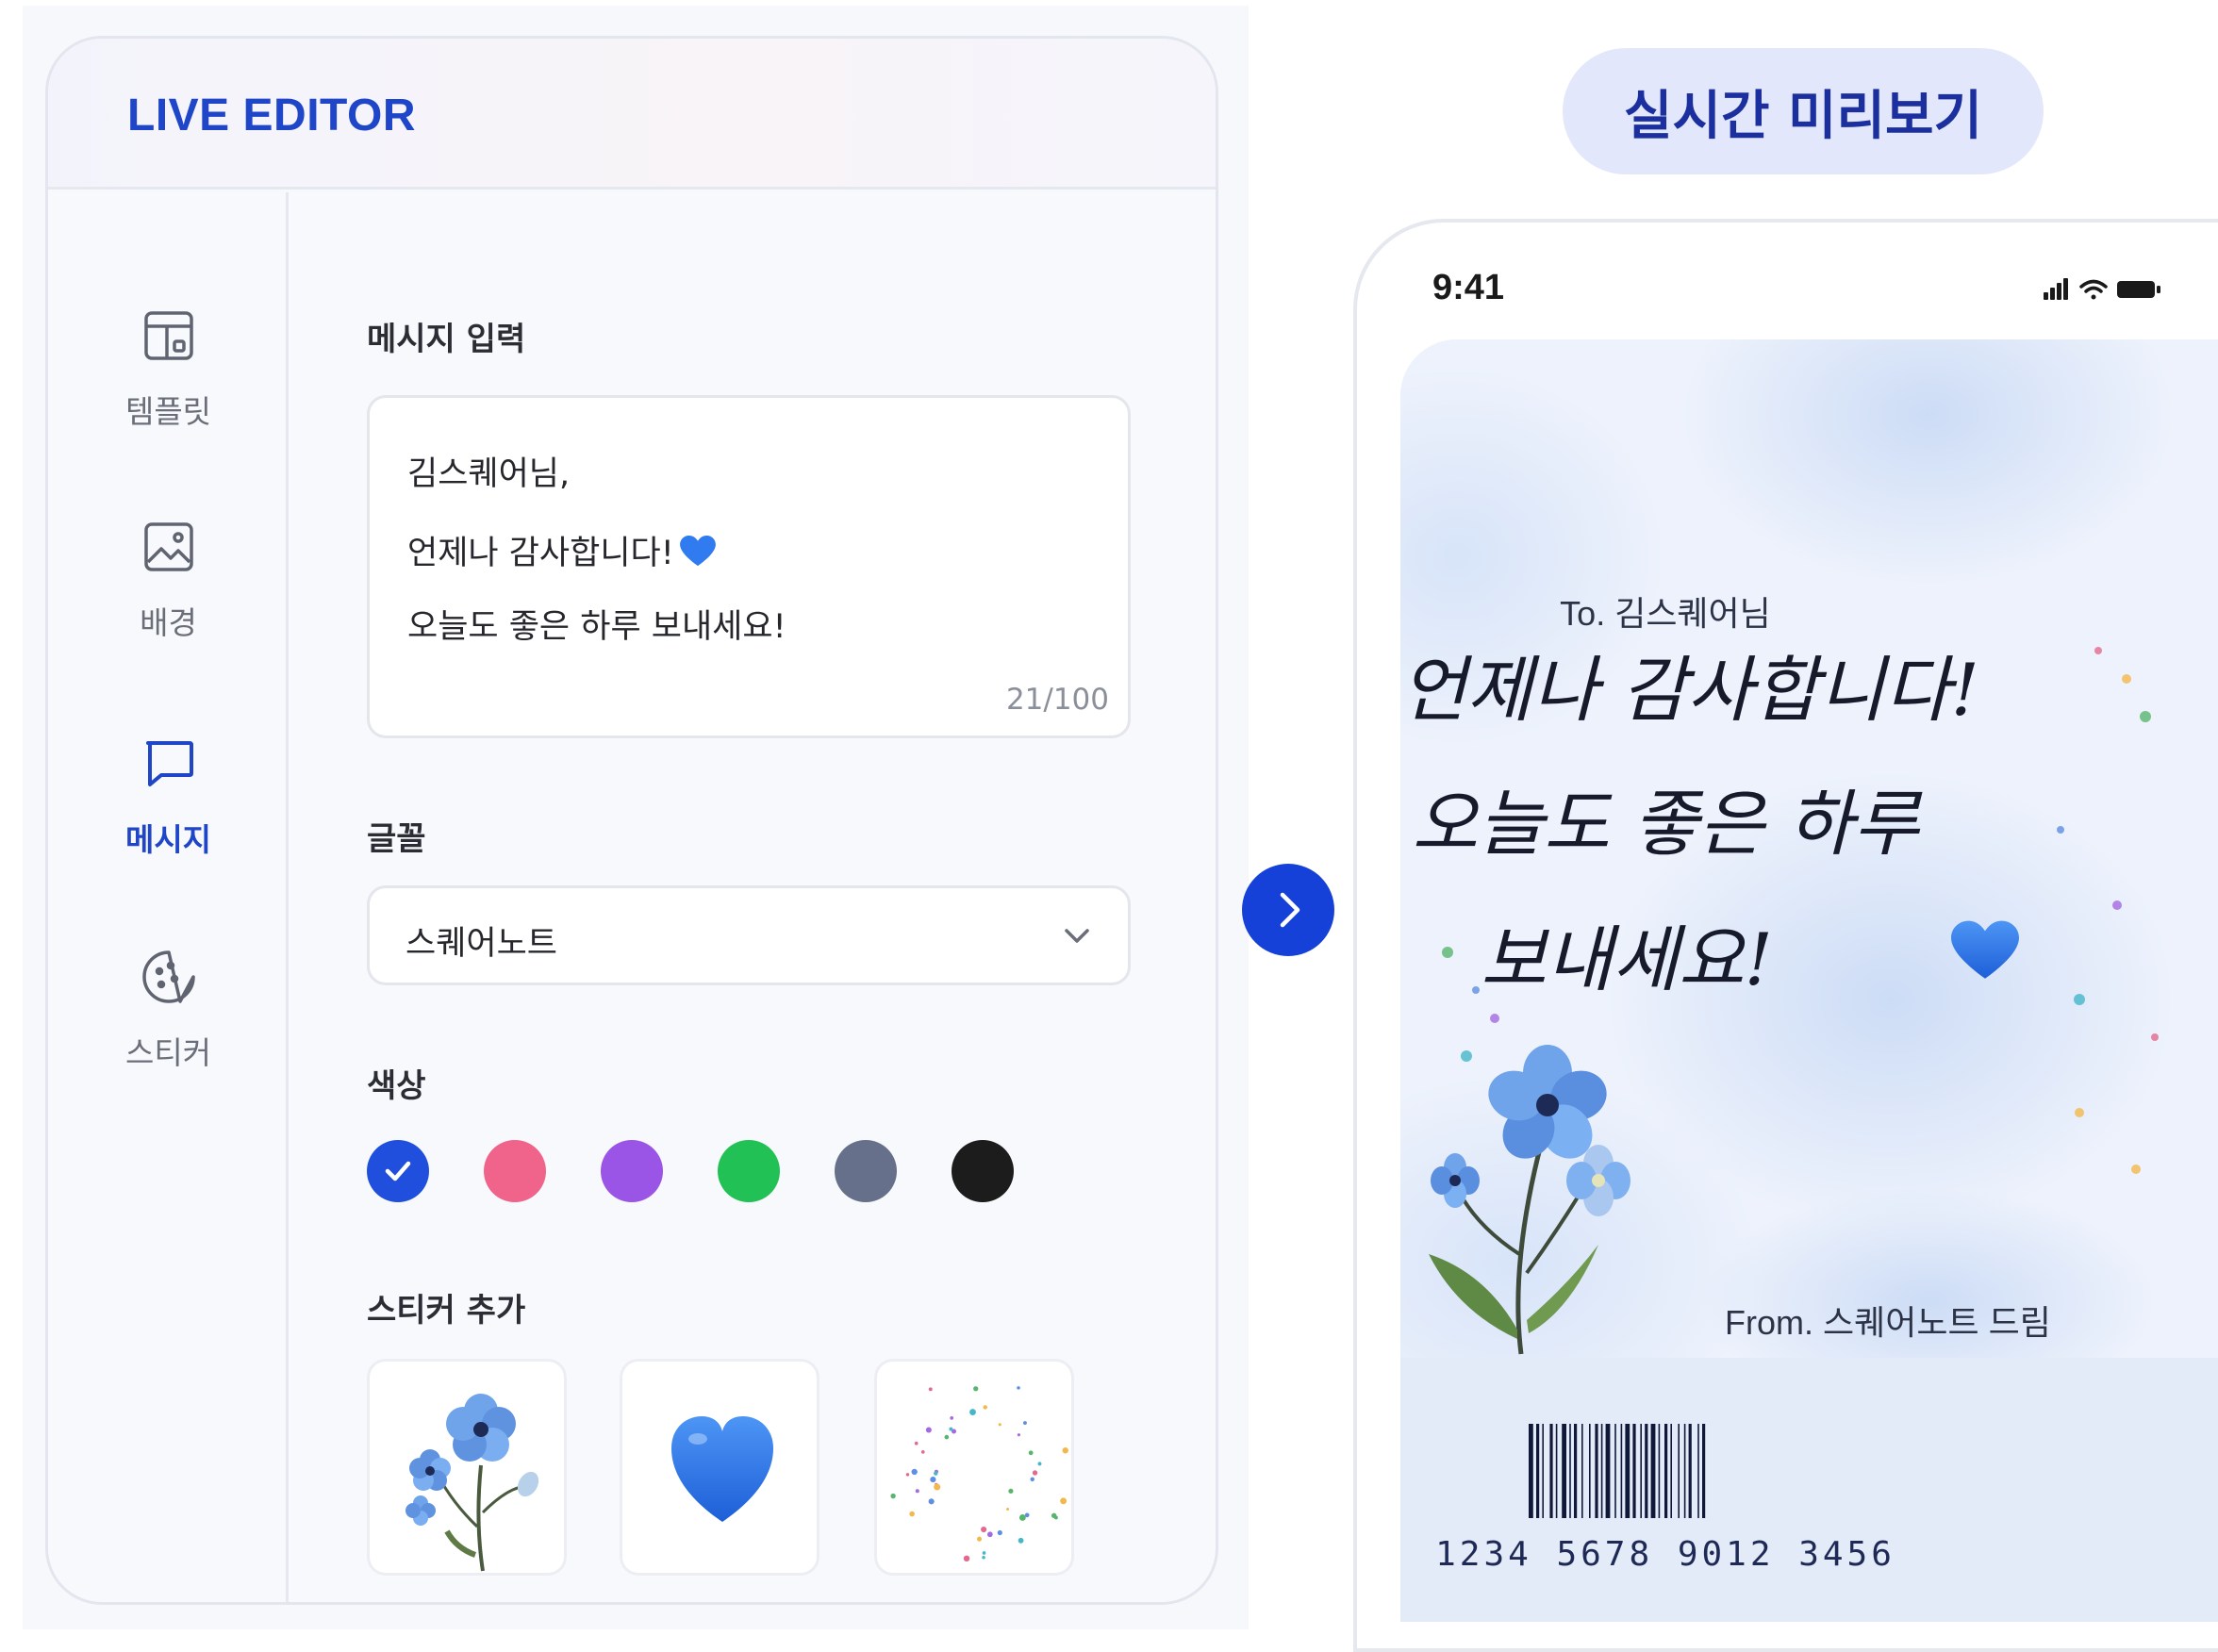  Describe the element at coordinates (2056, 289) in the screenshot. I see `signal-icon` at that location.